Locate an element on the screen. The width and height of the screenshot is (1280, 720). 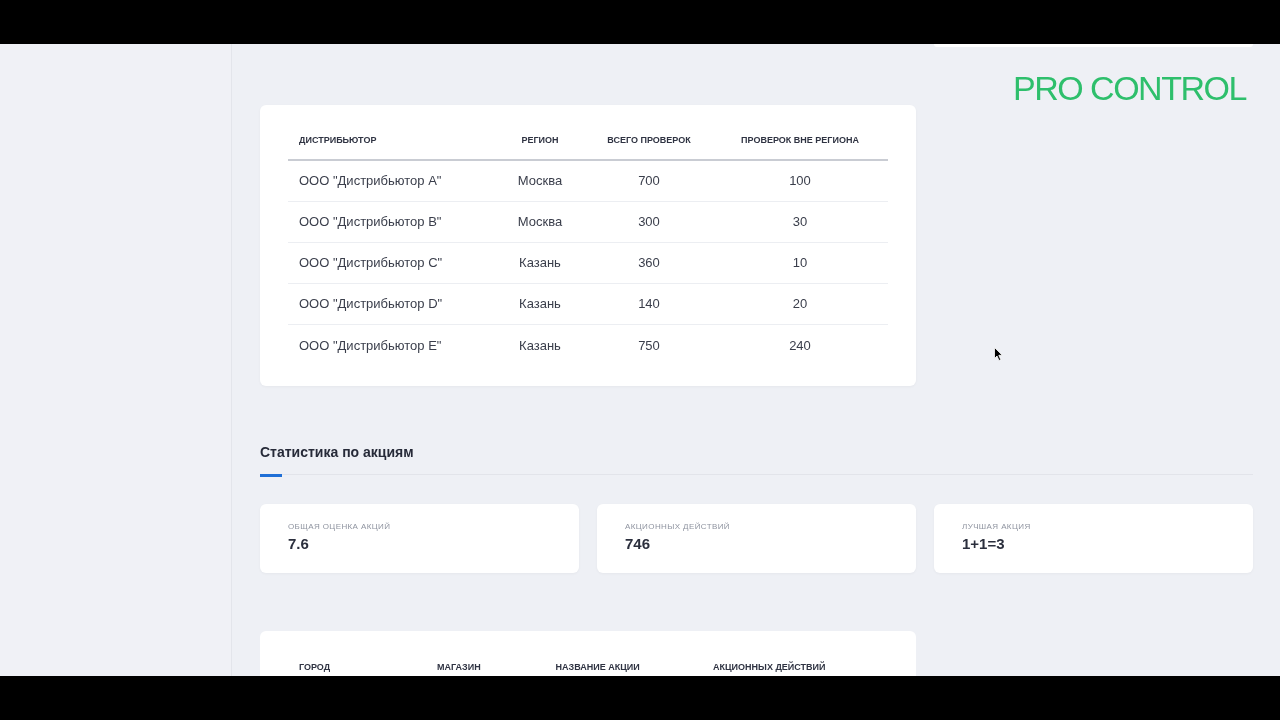
stat-label: АКЦИОННЫХ ДЕЙСТВИЙ is located at coordinates (678, 527).